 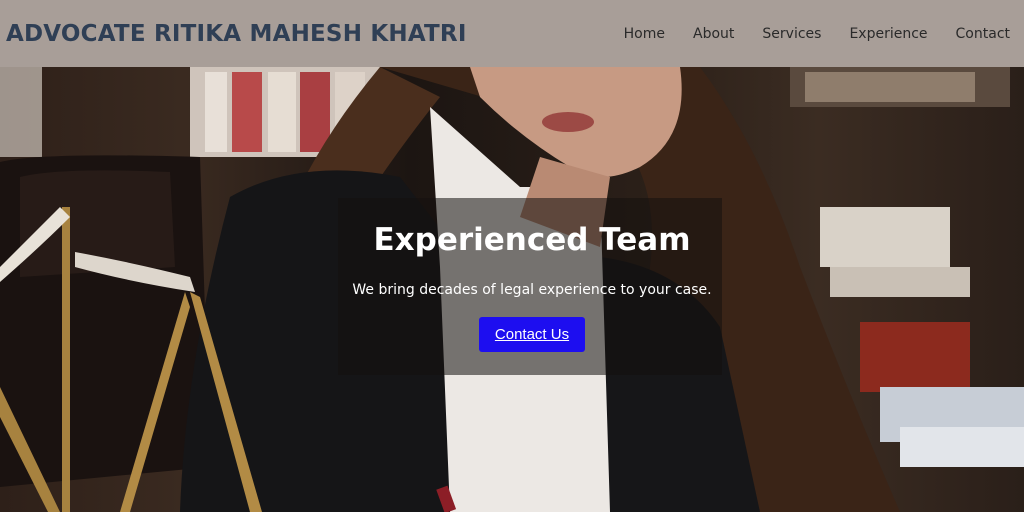 What do you see at coordinates (791, 34) in the screenshot?
I see `nav-link-services: Services` at bounding box center [791, 34].